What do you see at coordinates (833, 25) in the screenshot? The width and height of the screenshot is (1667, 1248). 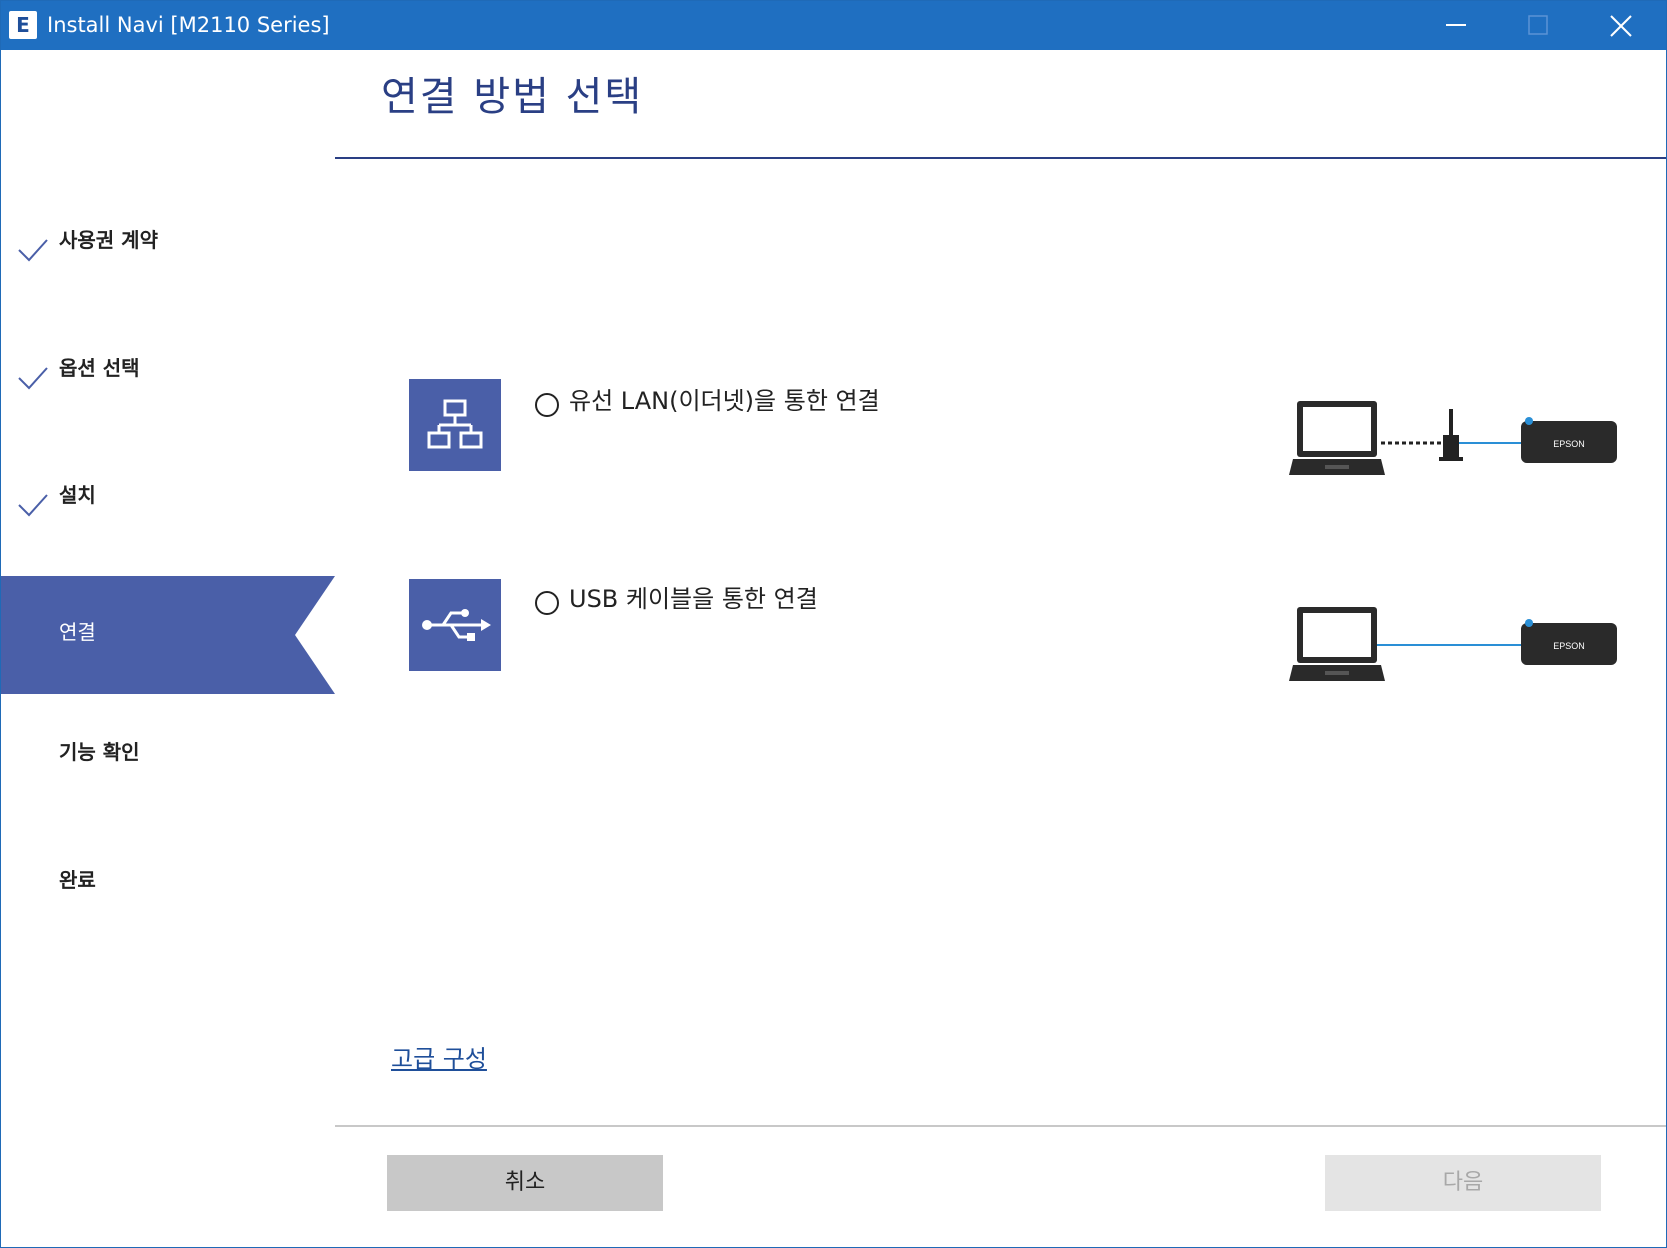 I see `title-bar: E Install Navi [M2110 Series]` at bounding box center [833, 25].